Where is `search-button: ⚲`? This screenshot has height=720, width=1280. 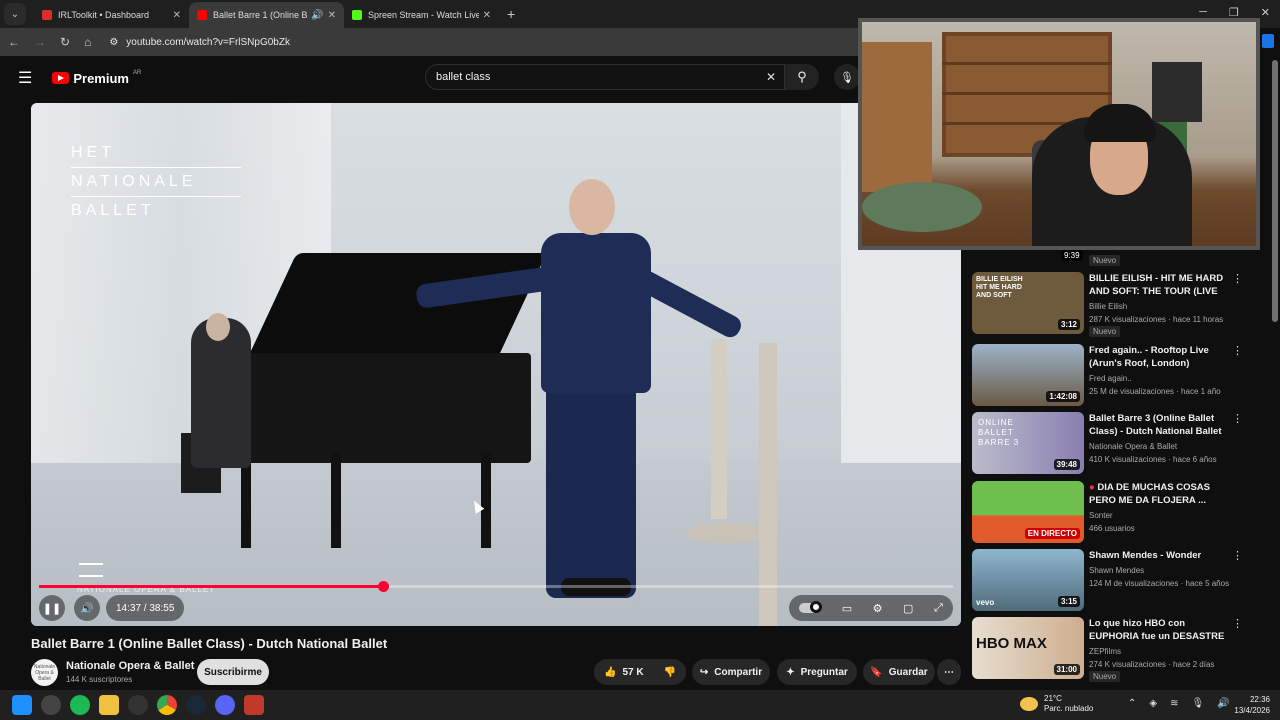
search-button: ⚲ is located at coordinates (802, 77).